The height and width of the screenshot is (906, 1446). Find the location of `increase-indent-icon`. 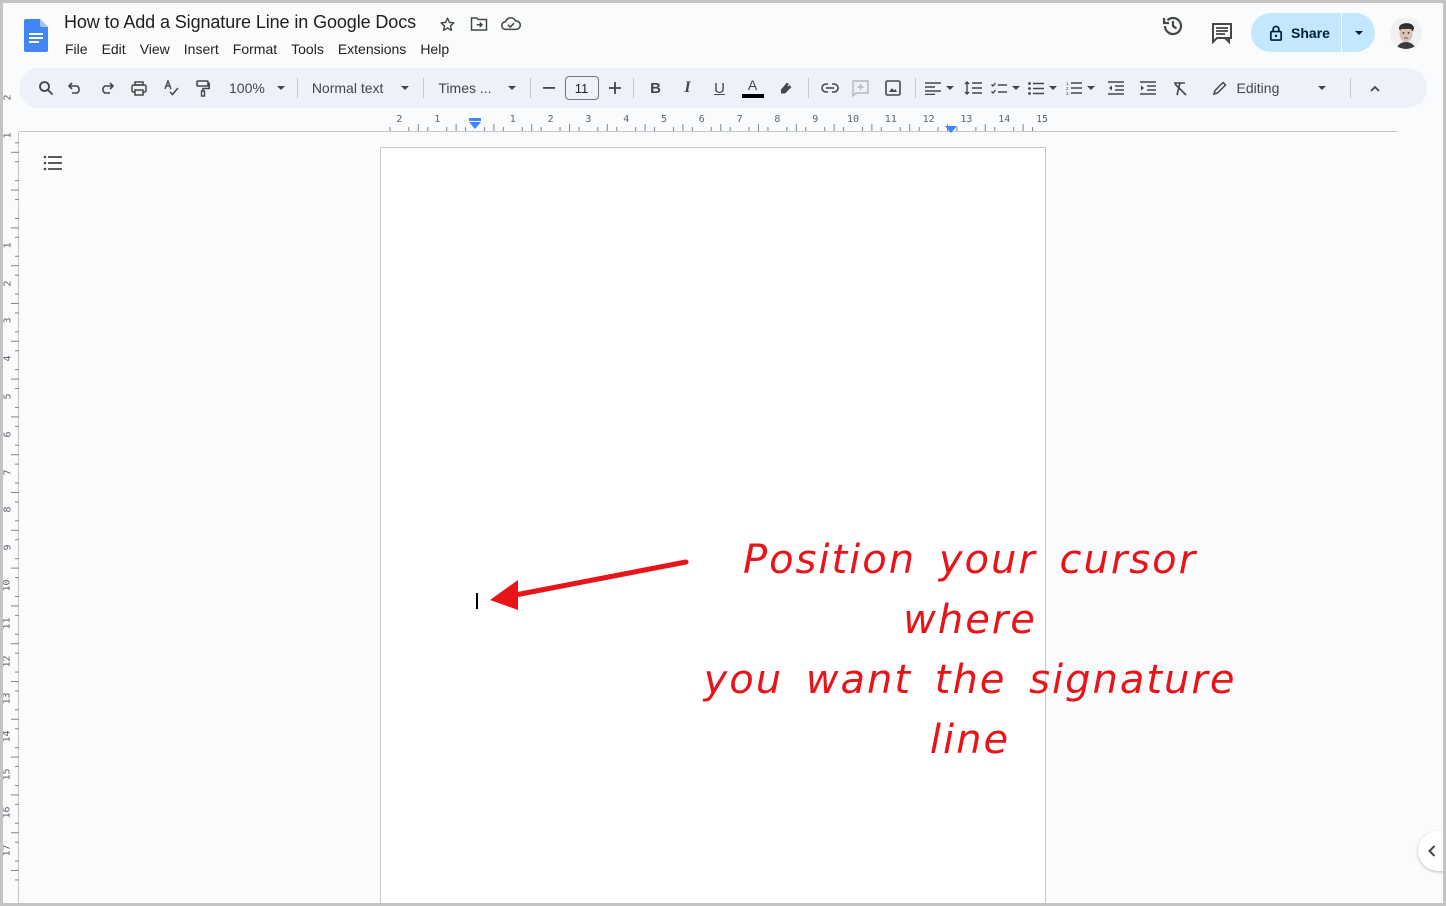

increase-indent-icon is located at coordinates (1148, 88).